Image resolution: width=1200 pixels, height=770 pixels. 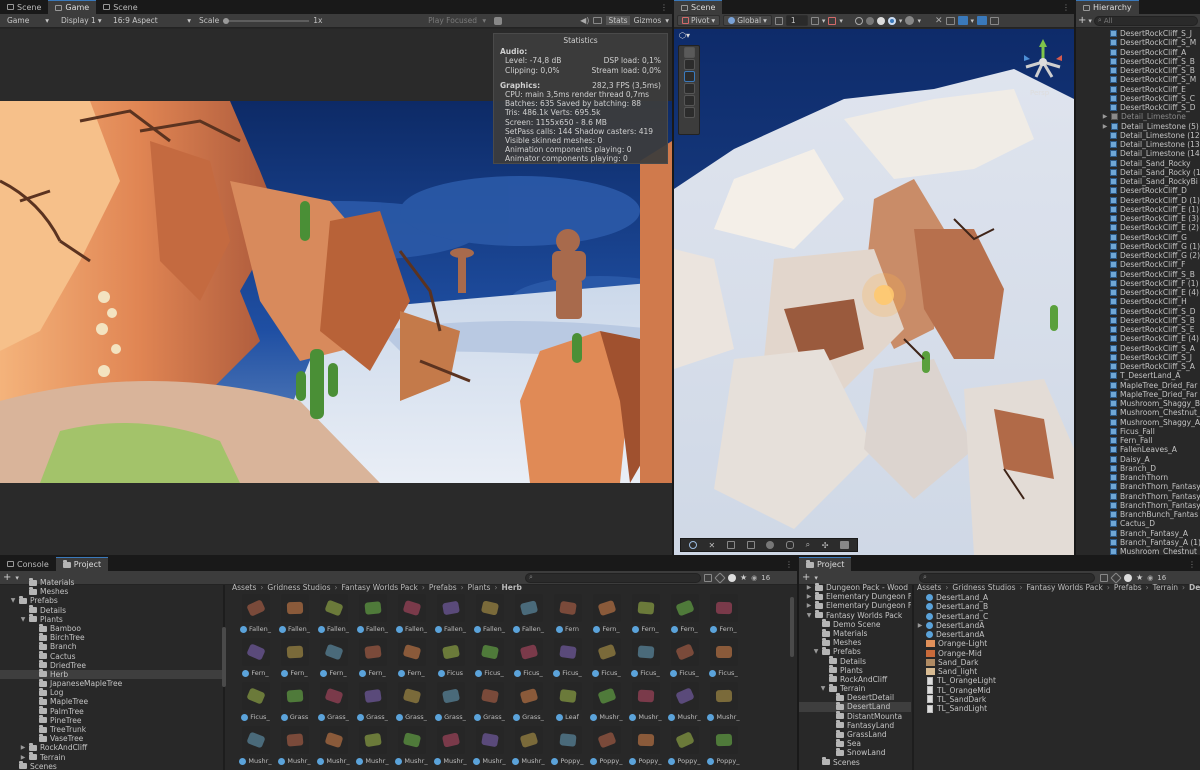 What do you see at coordinates (1138, 33) in the screenshot?
I see `hierarchy-item: DesertRockCliff_S_J` at bounding box center [1138, 33].